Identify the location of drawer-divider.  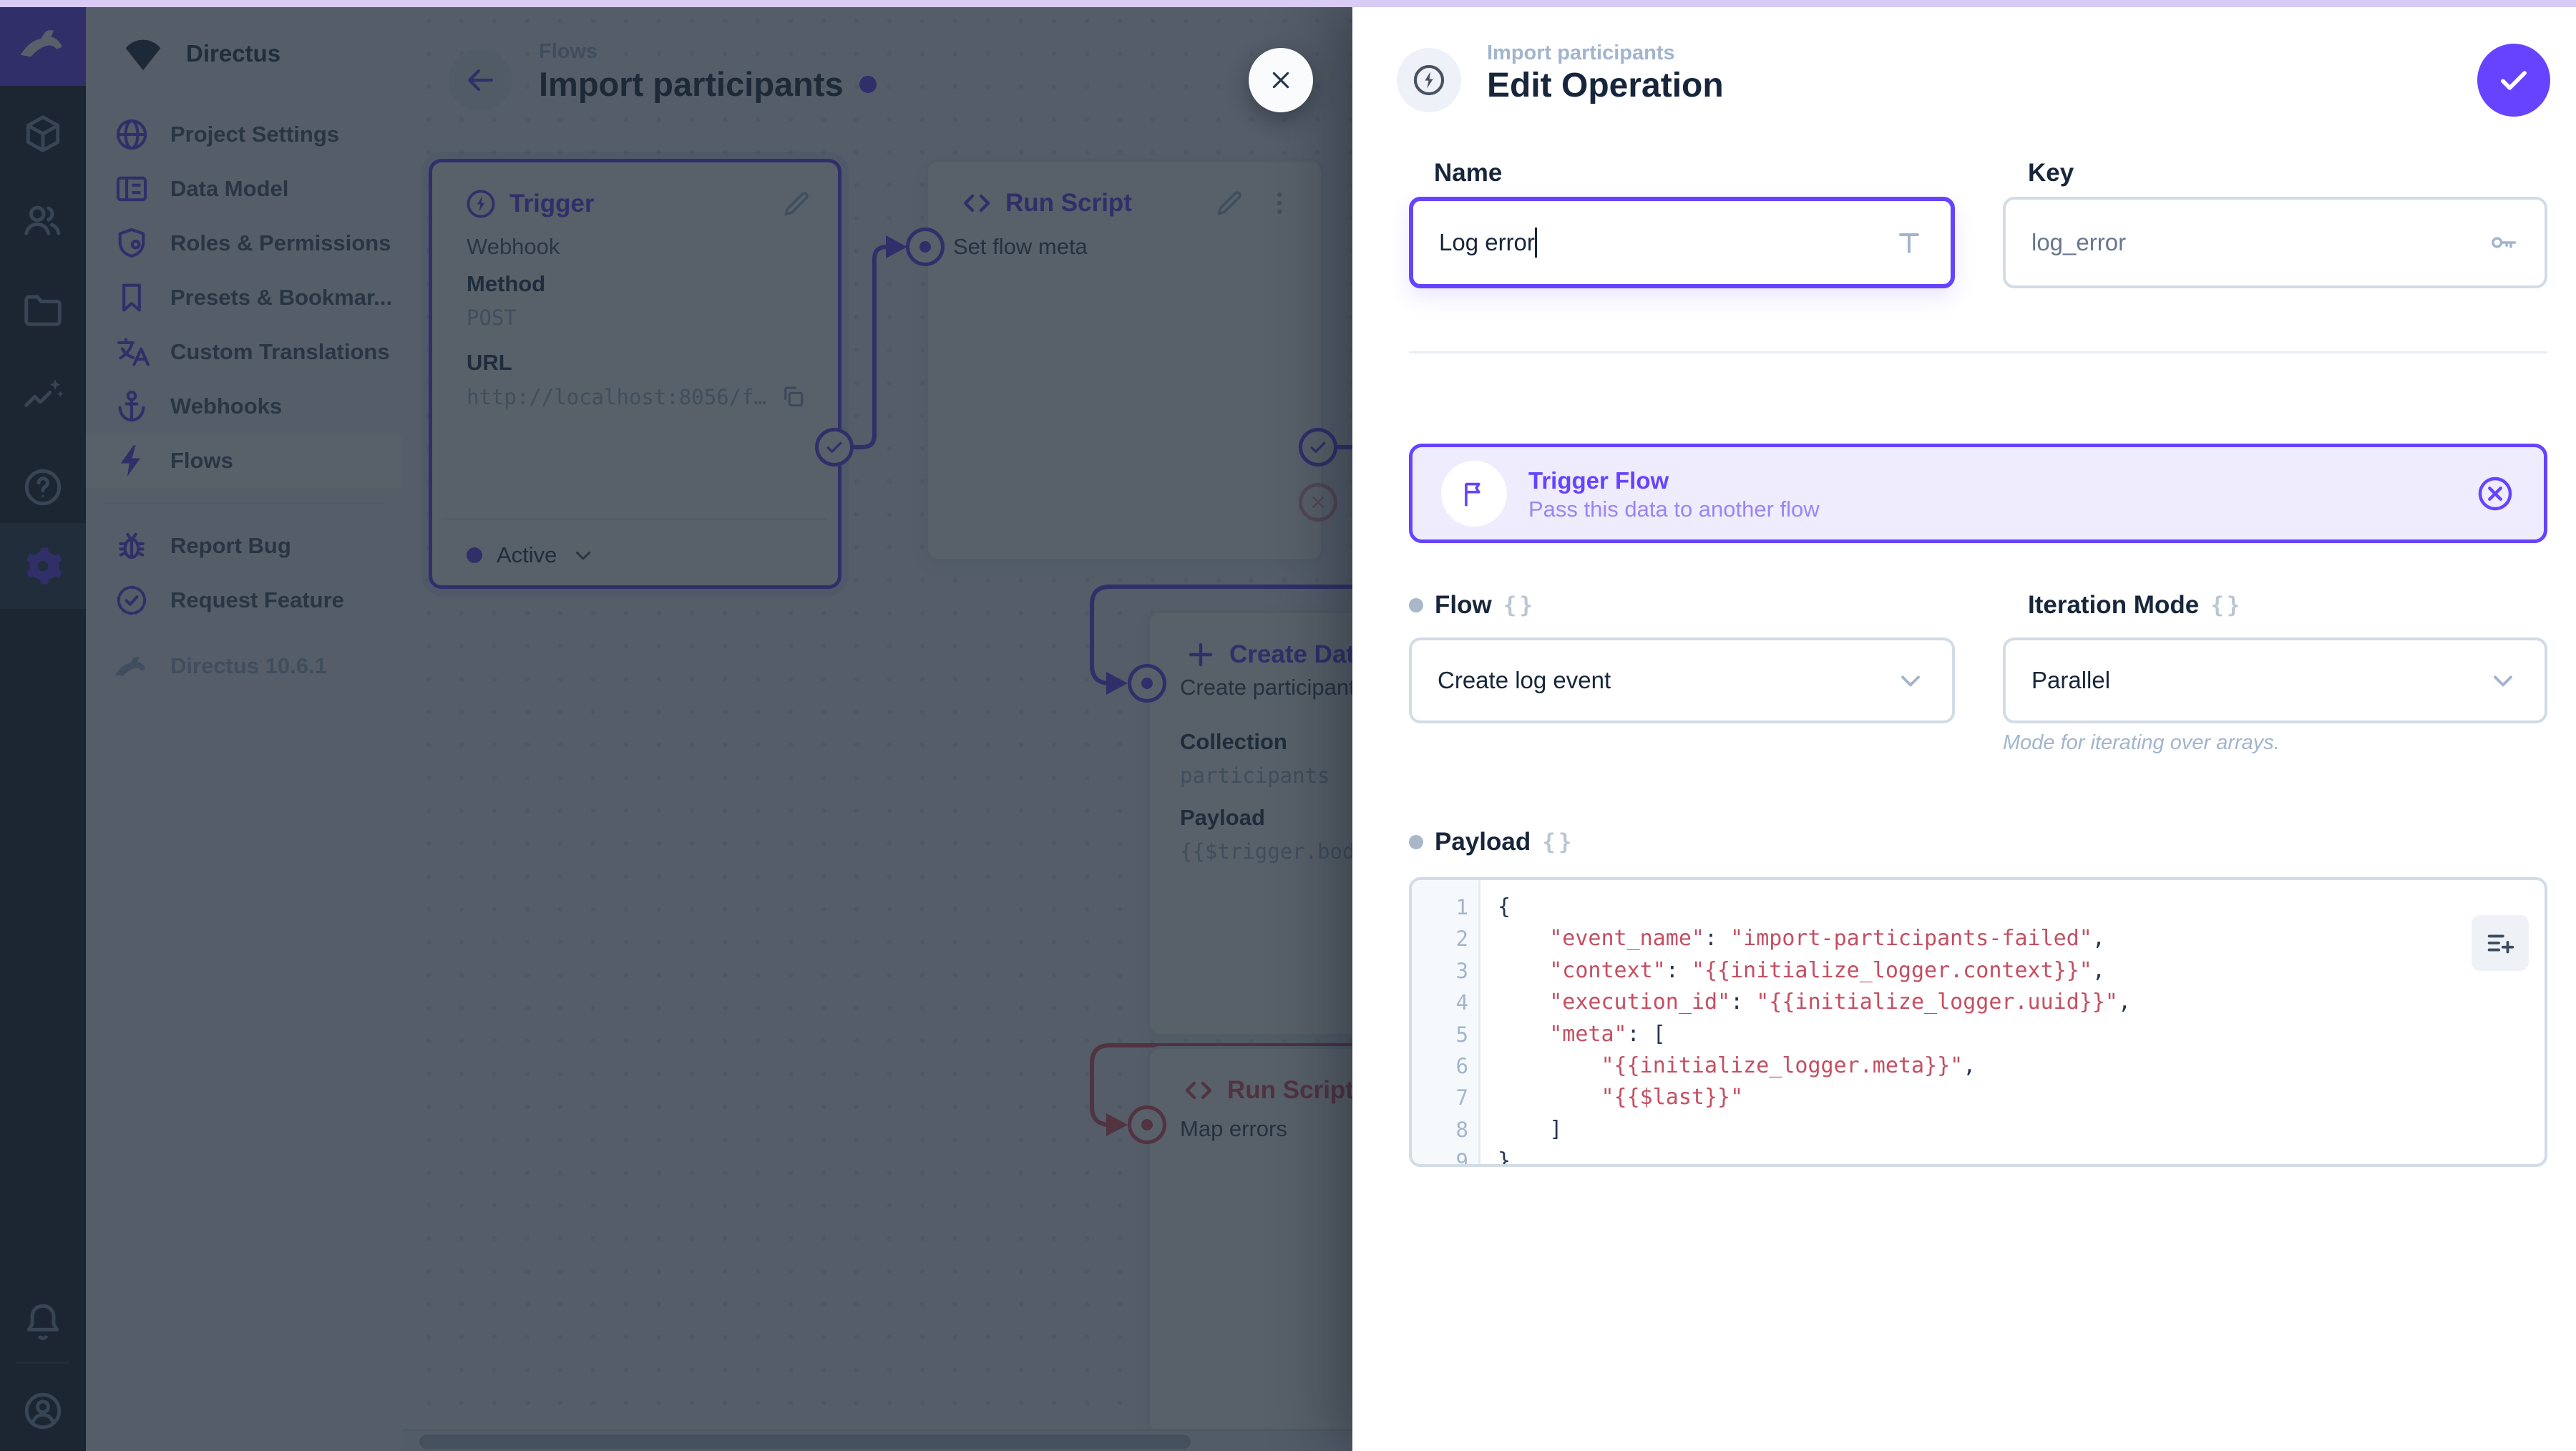
(1978, 352).